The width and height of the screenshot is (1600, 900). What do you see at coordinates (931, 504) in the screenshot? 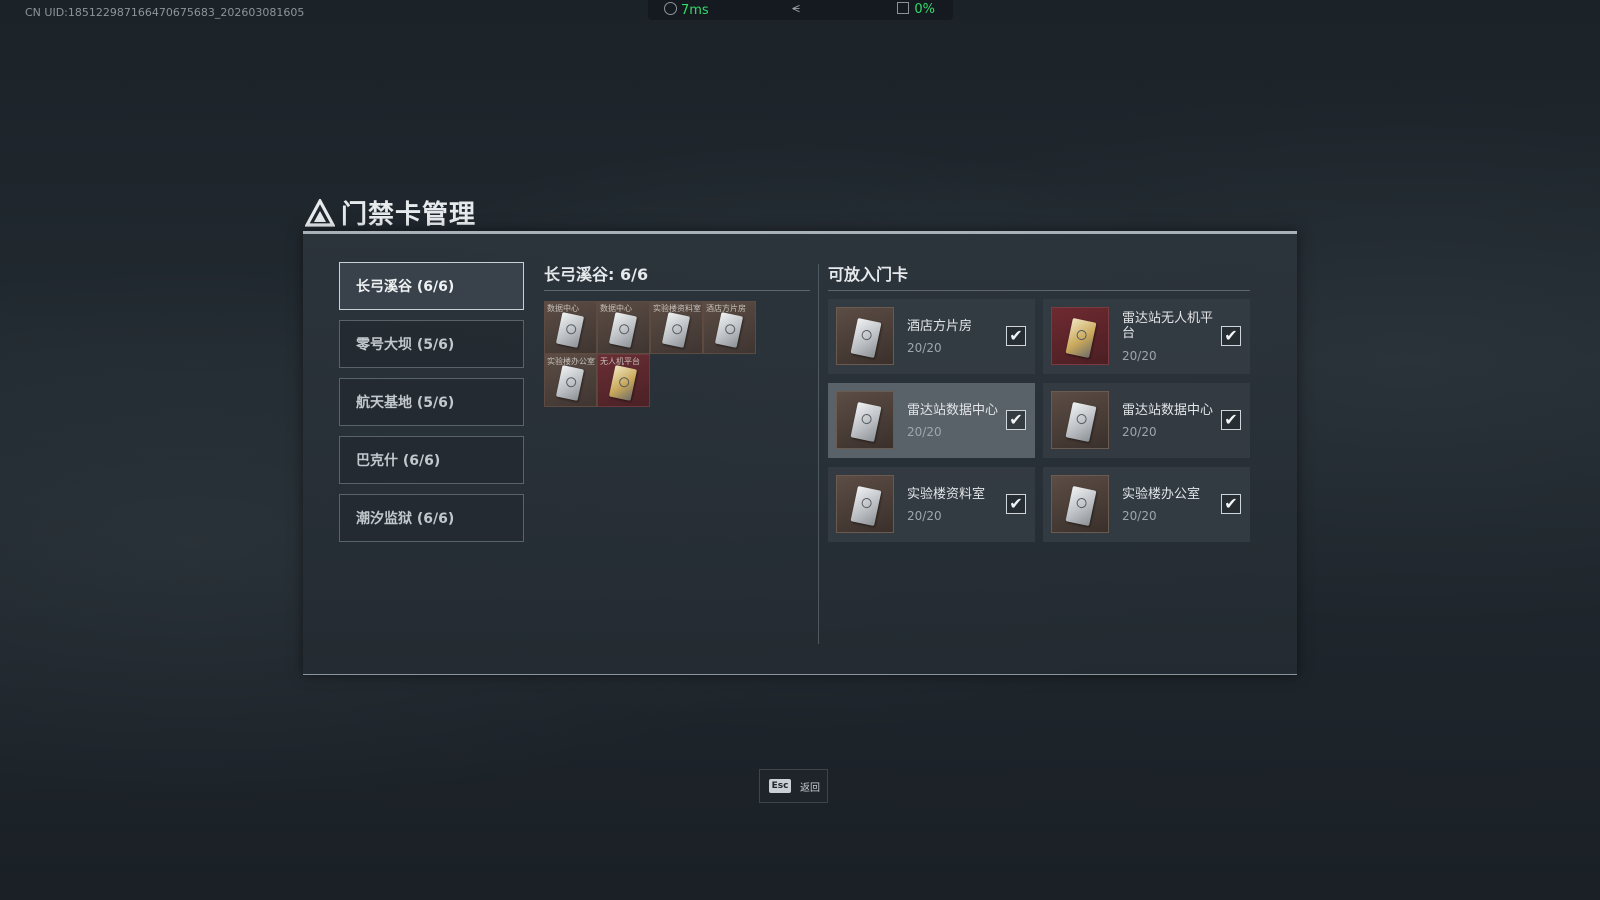
I see `available-card-item: 实验楼资料室 20/20 ✔` at bounding box center [931, 504].